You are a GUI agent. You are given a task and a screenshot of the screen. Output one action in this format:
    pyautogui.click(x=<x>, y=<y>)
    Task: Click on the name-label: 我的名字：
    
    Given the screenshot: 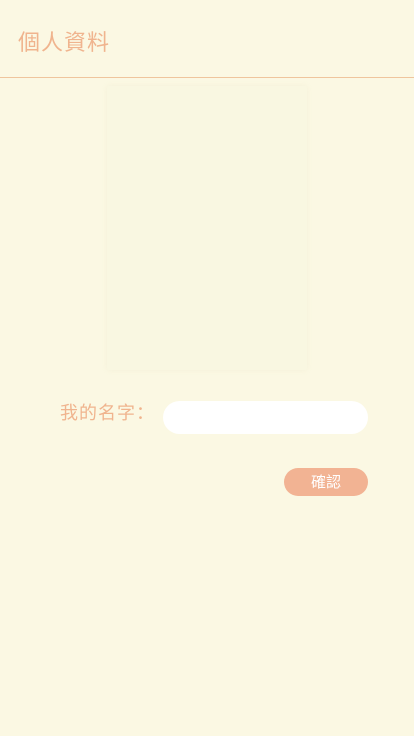 What is the action you would take?
    pyautogui.click(x=107, y=413)
    